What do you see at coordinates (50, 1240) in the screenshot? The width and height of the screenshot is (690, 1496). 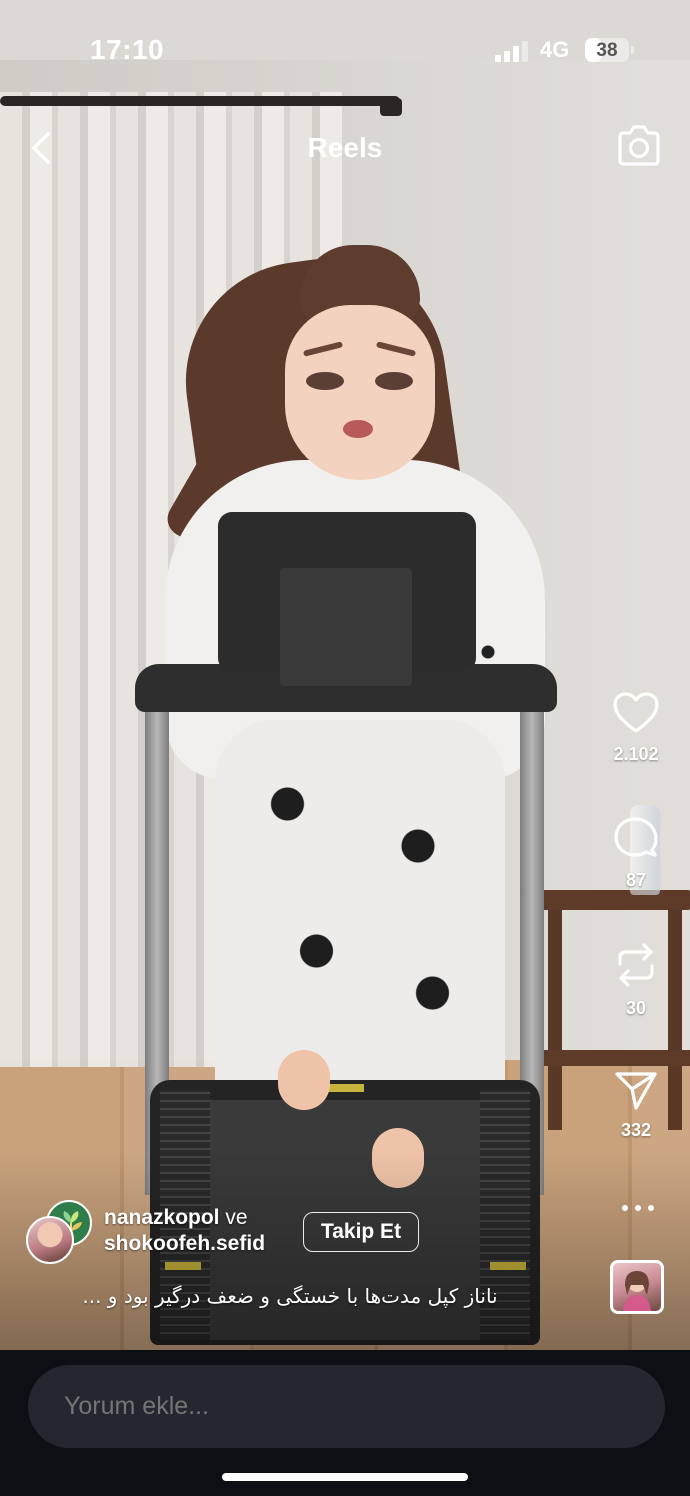 I see `avatar` at bounding box center [50, 1240].